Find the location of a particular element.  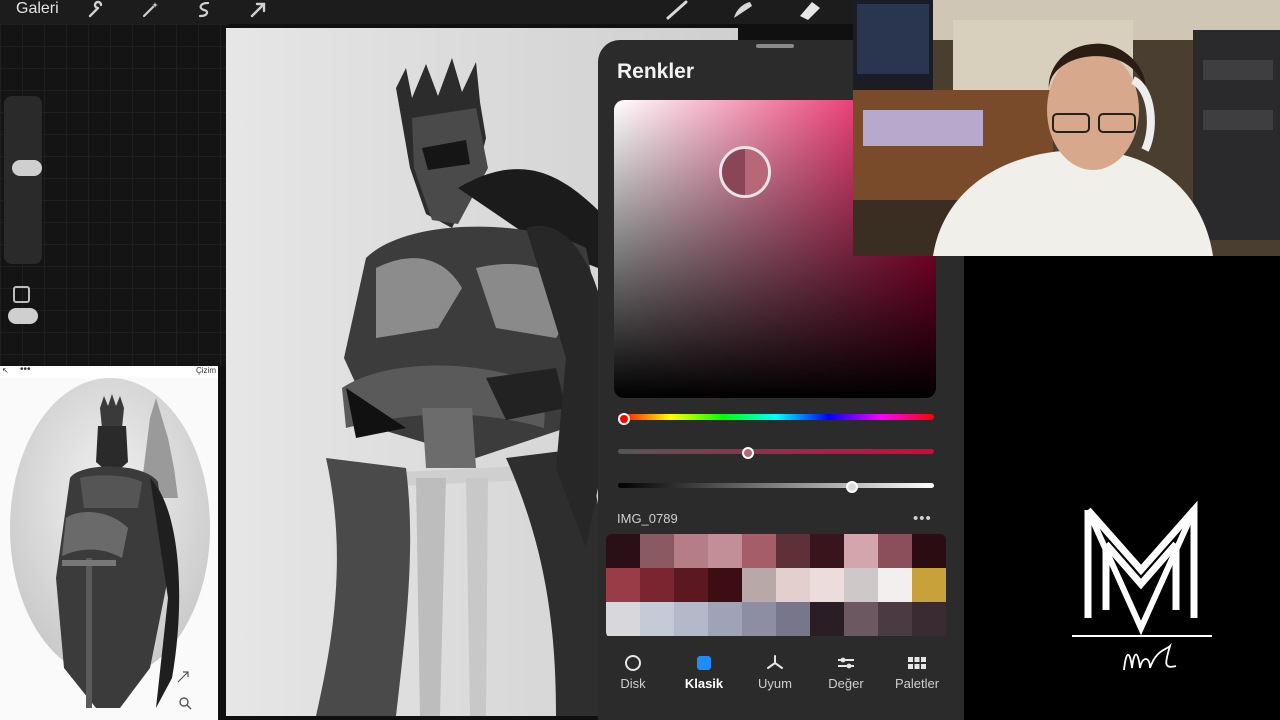

gallery-button: Galeri is located at coordinates (37, 9).